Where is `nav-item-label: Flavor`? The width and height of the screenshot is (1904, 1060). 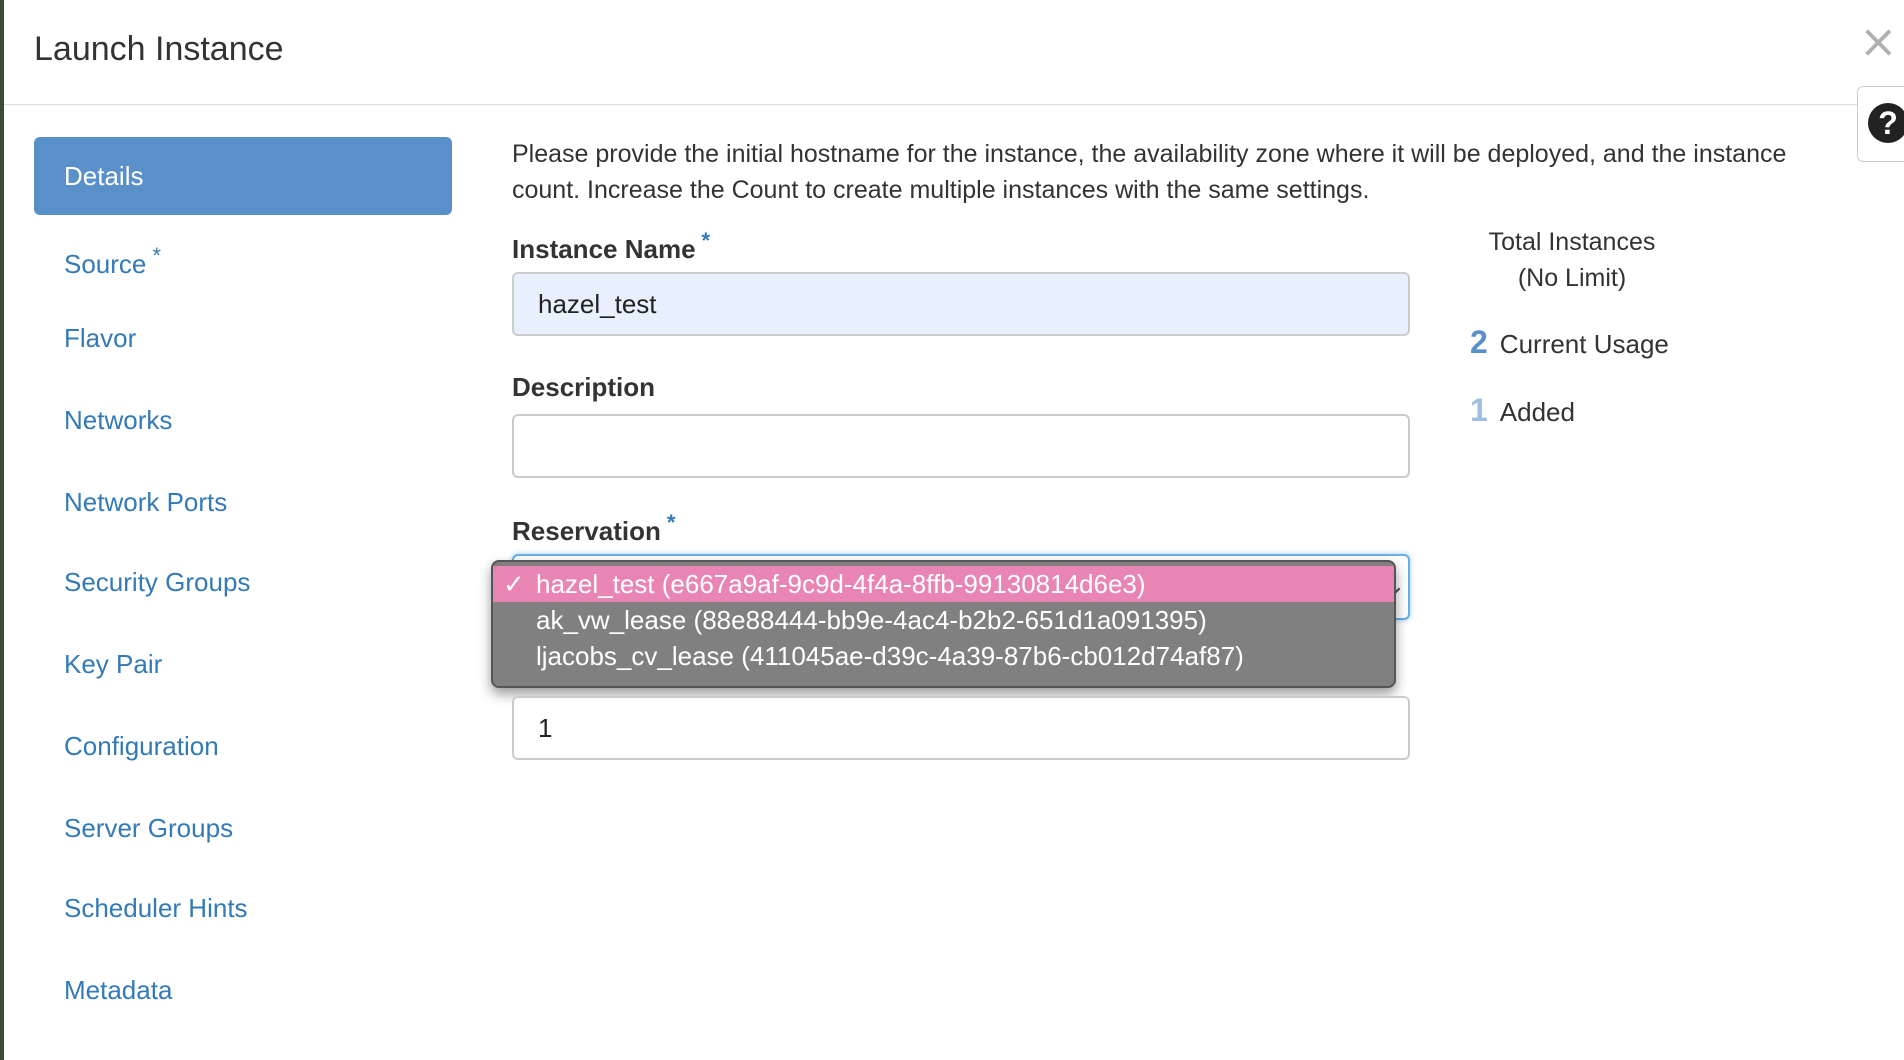
nav-item-label: Flavor is located at coordinates (100, 338).